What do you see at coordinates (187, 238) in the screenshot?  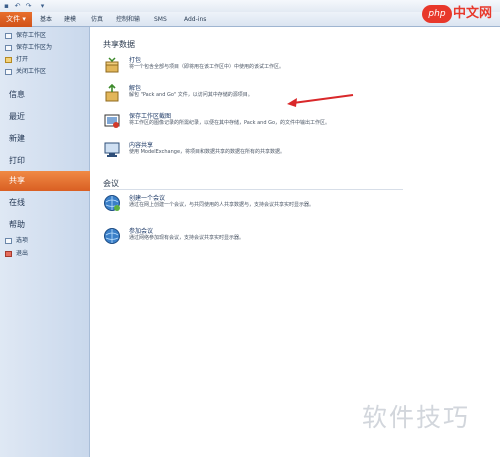 I see `meeting-item-join-desc: 通过网络参加现有会议，支持会议共享实时显示器。` at bounding box center [187, 238].